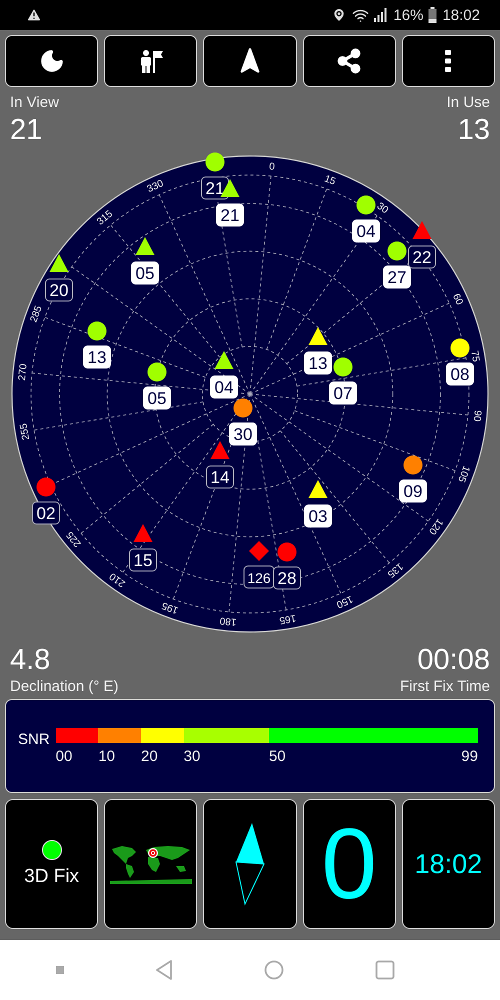  Describe the element at coordinates (36, 314) in the screenshot. I see `azimuth-label: 285` at that location.